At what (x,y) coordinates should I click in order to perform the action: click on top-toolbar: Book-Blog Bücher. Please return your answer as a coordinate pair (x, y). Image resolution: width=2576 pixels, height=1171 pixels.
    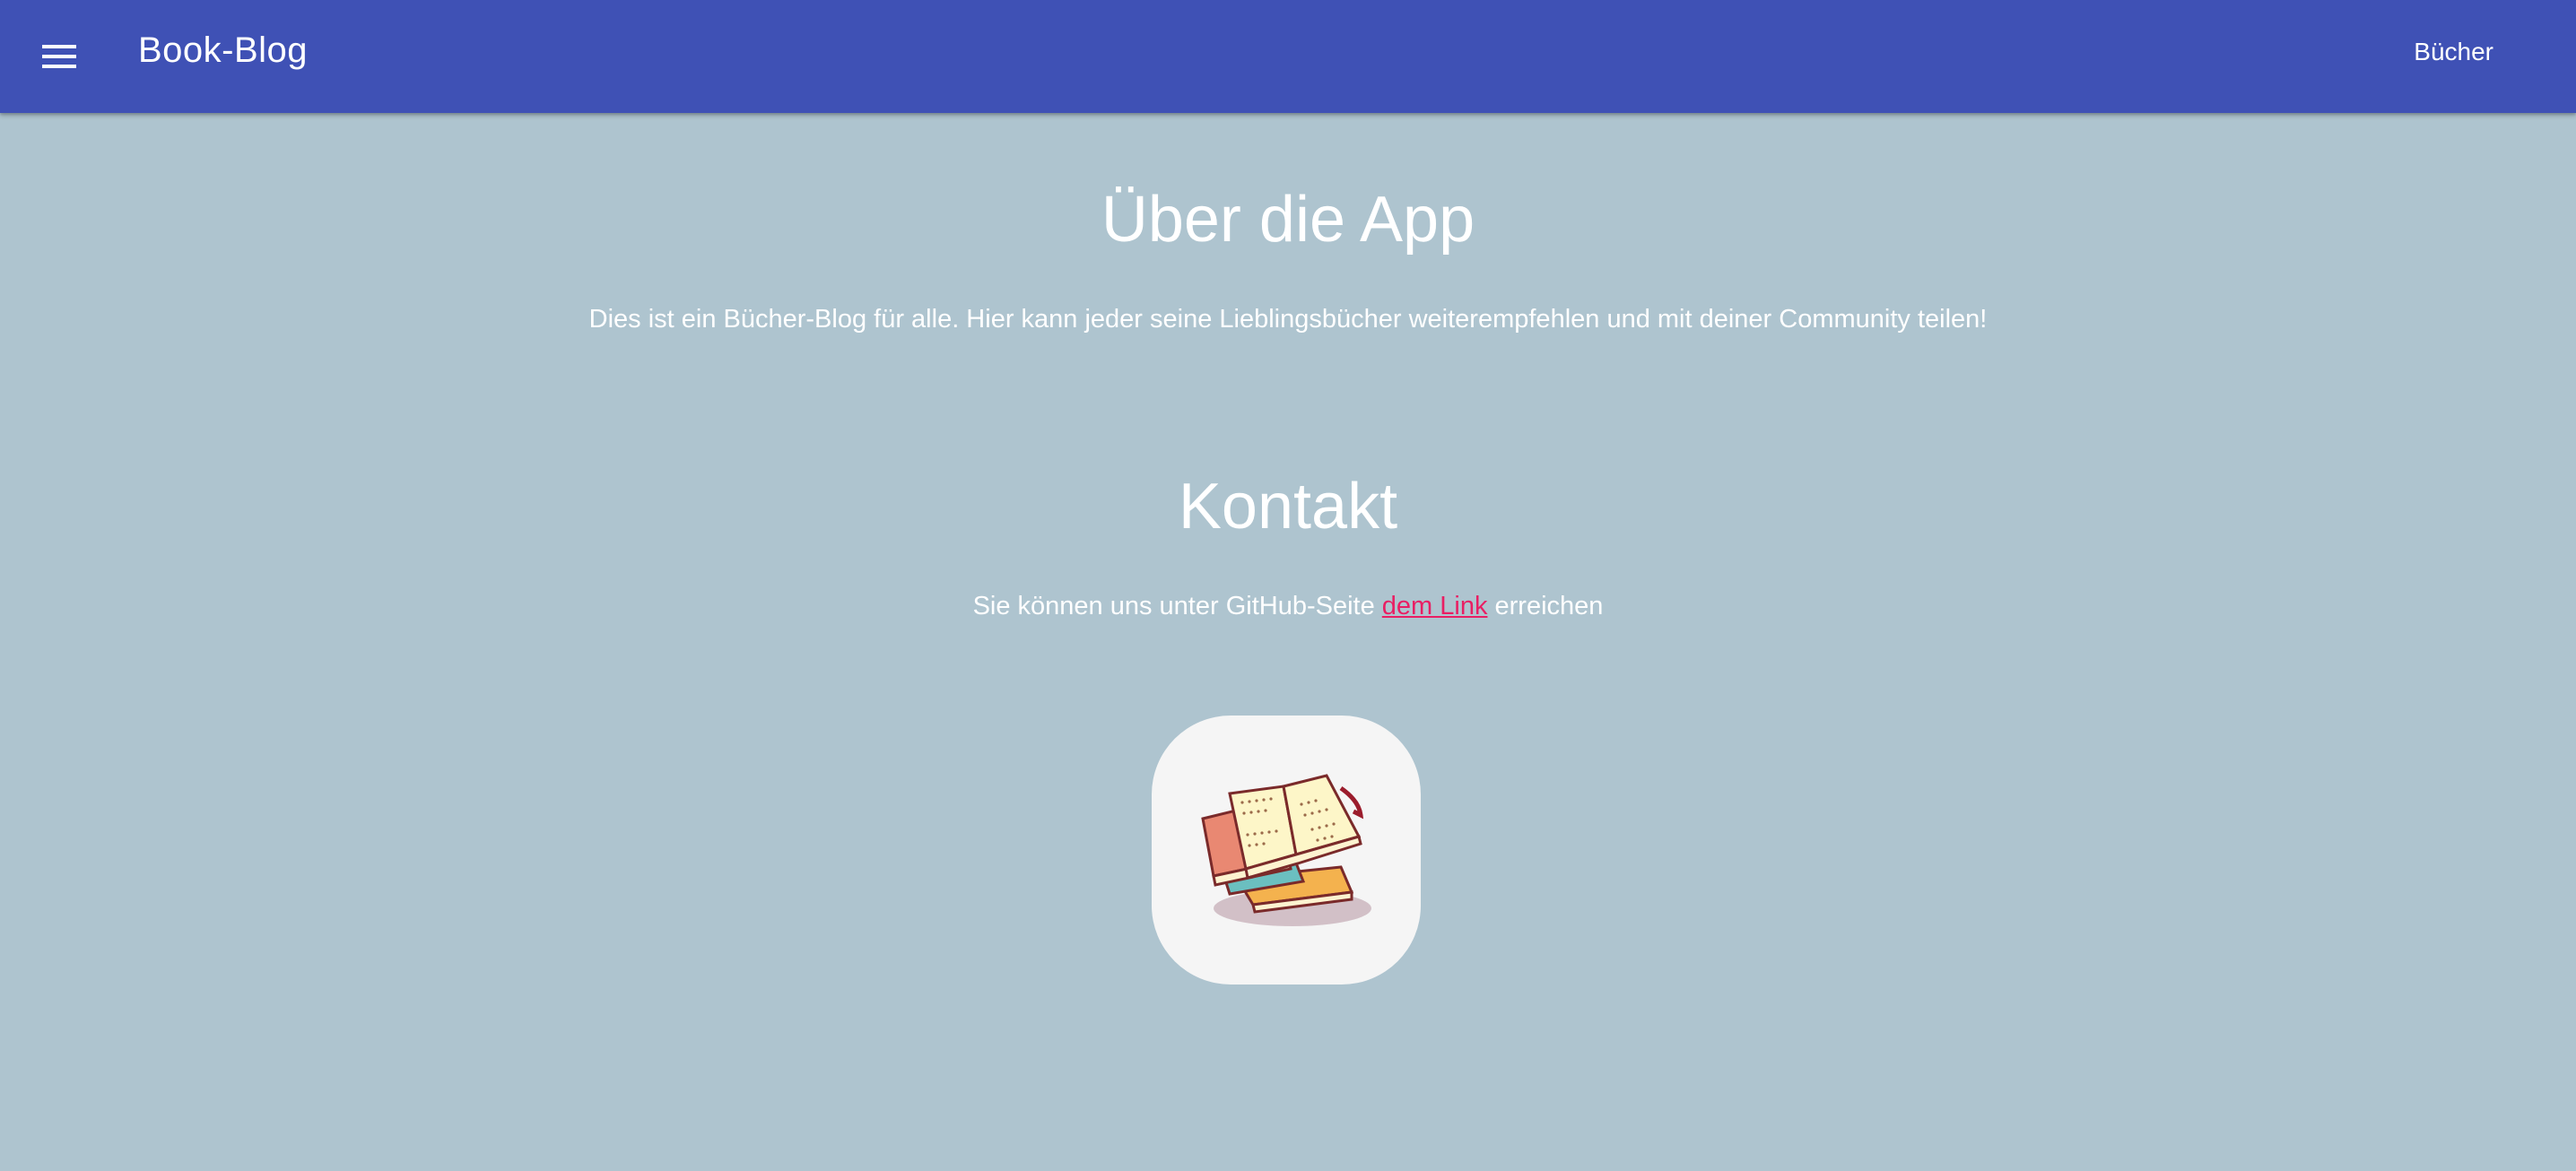
    Looking at the image, I should click on (1288, 56).